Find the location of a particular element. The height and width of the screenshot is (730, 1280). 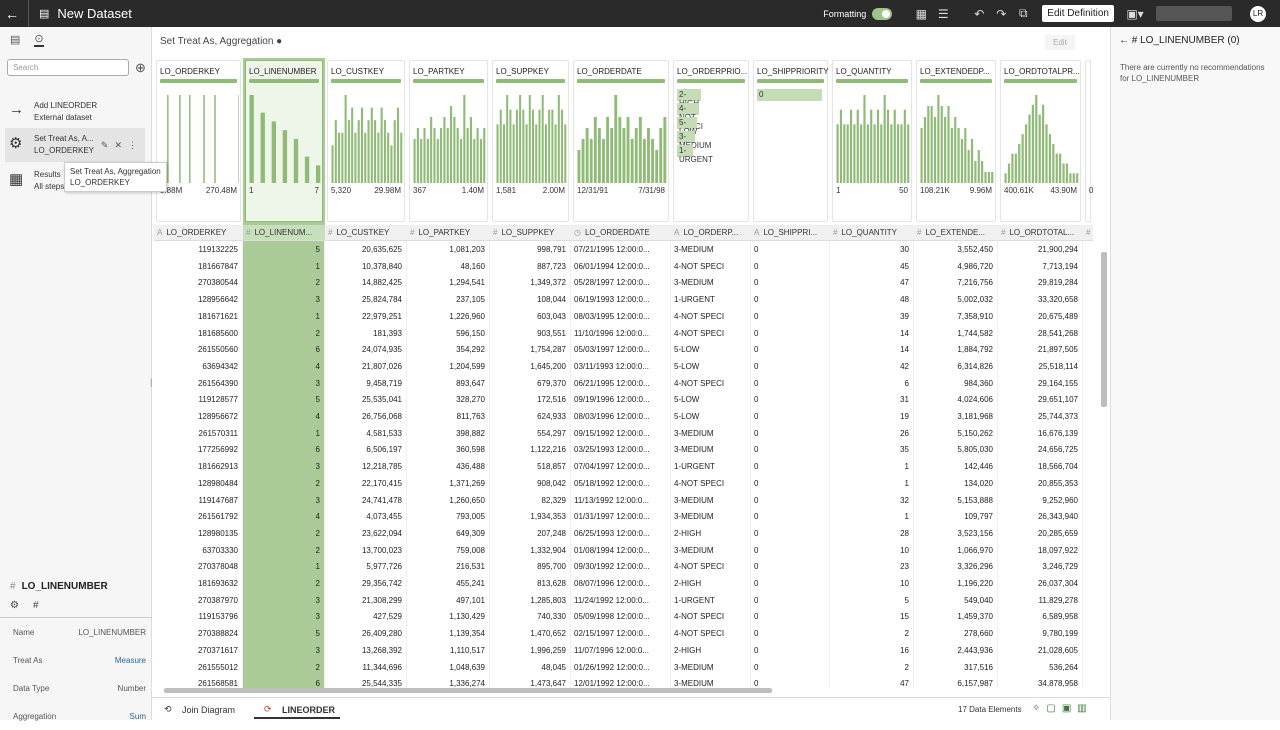

table-cell: 3,181,968 is located at coordinates (956, 416).